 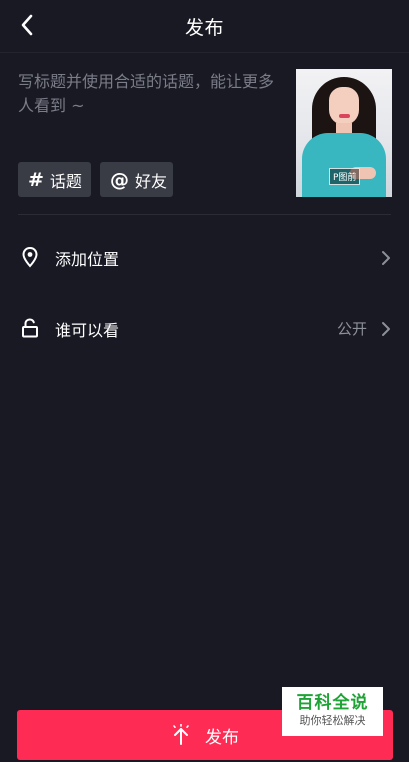 What do you see at coordinates (344, 116) in the screenshot?
I see `cover-lips` at bounding box center [344, 116].